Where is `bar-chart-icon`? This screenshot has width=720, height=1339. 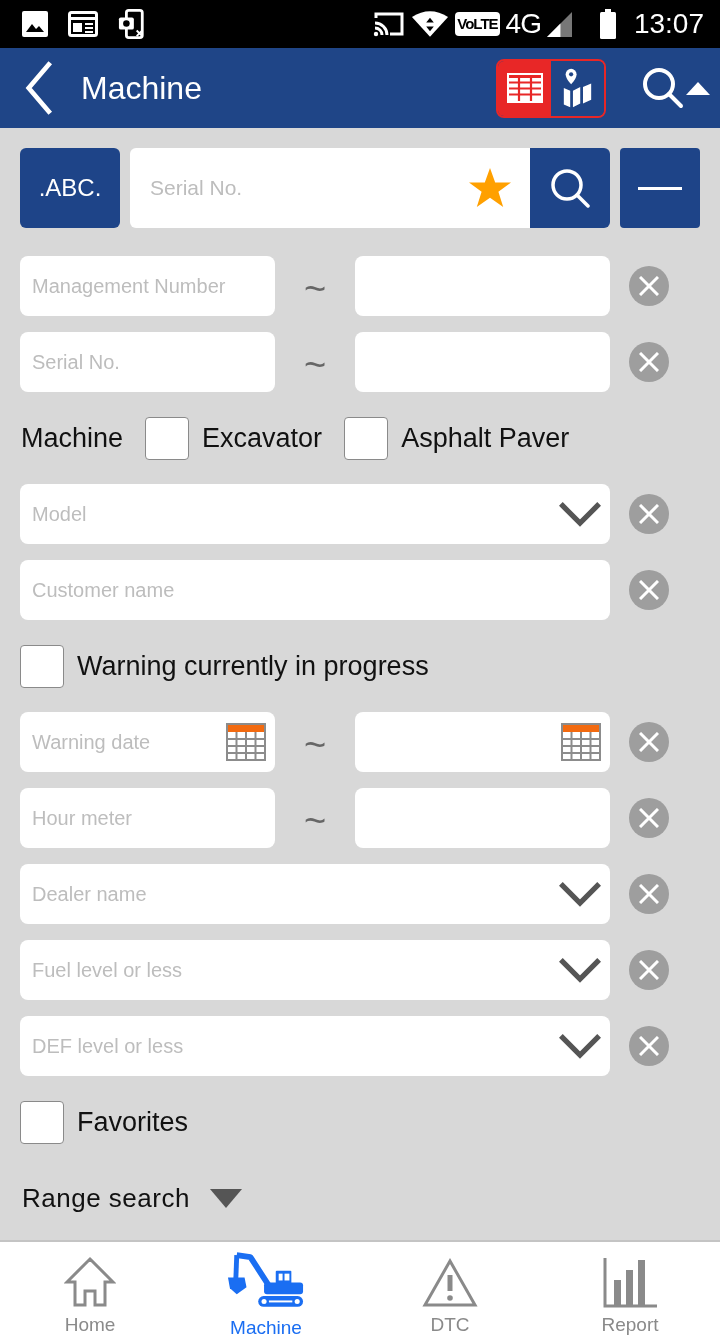 bar-chart-icon is located at coordinates (630, 1283).